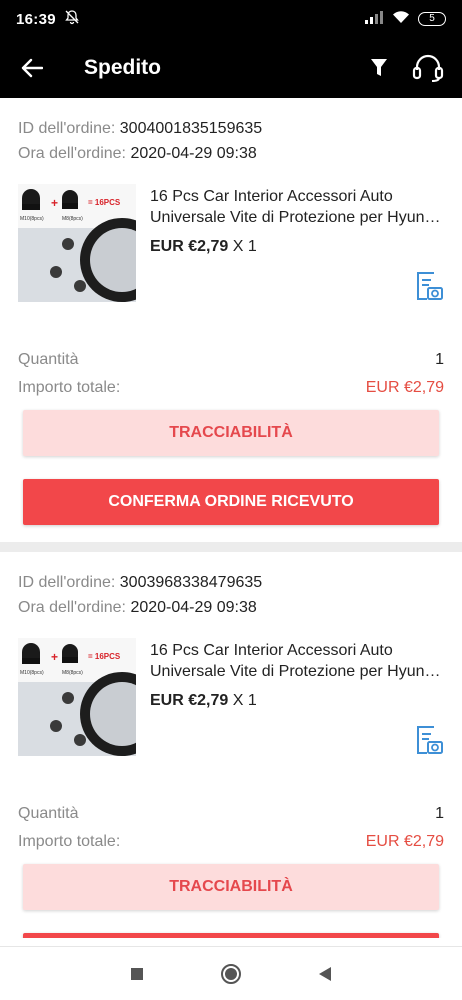  Describe the element at coordinates (36, 19) in the screenshot. I see `status-time: 16:39` at that location.